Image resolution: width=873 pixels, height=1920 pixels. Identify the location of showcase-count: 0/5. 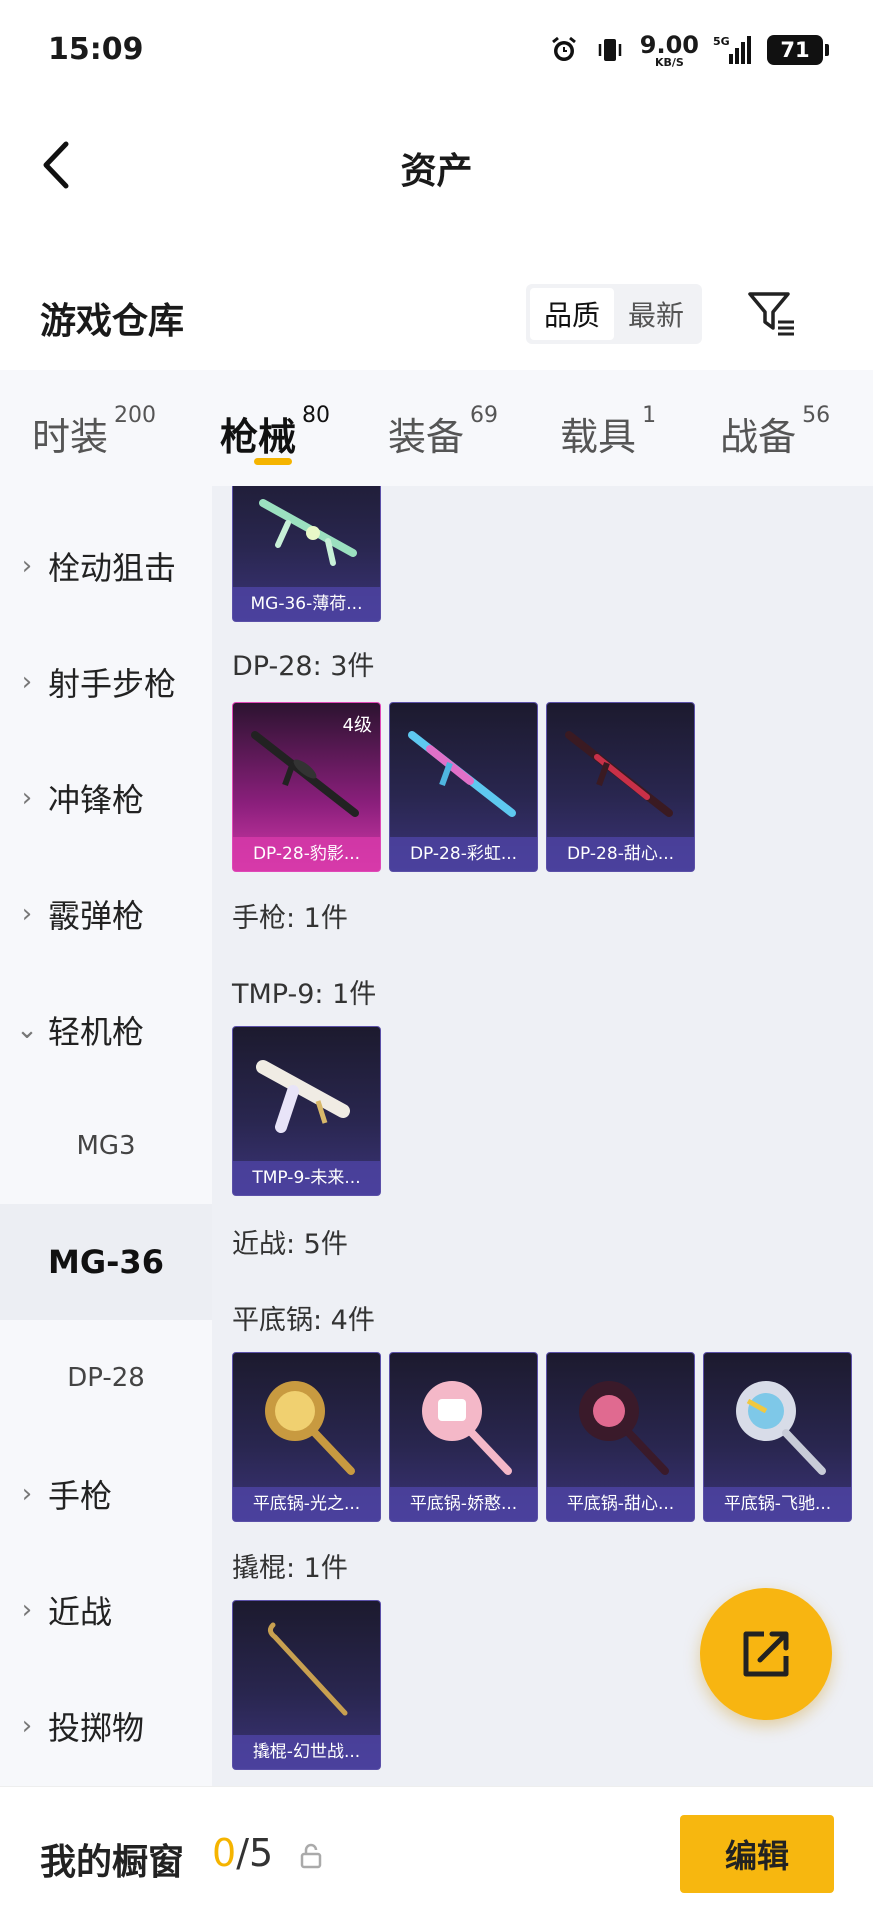
(243, 1853).